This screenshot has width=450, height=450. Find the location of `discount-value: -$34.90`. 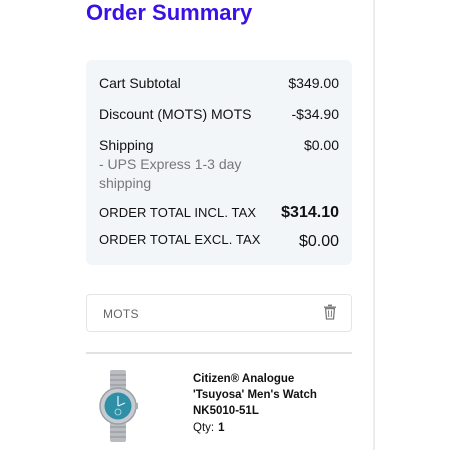

discount-value: -$34.90 is located at coordinates (315, 114).